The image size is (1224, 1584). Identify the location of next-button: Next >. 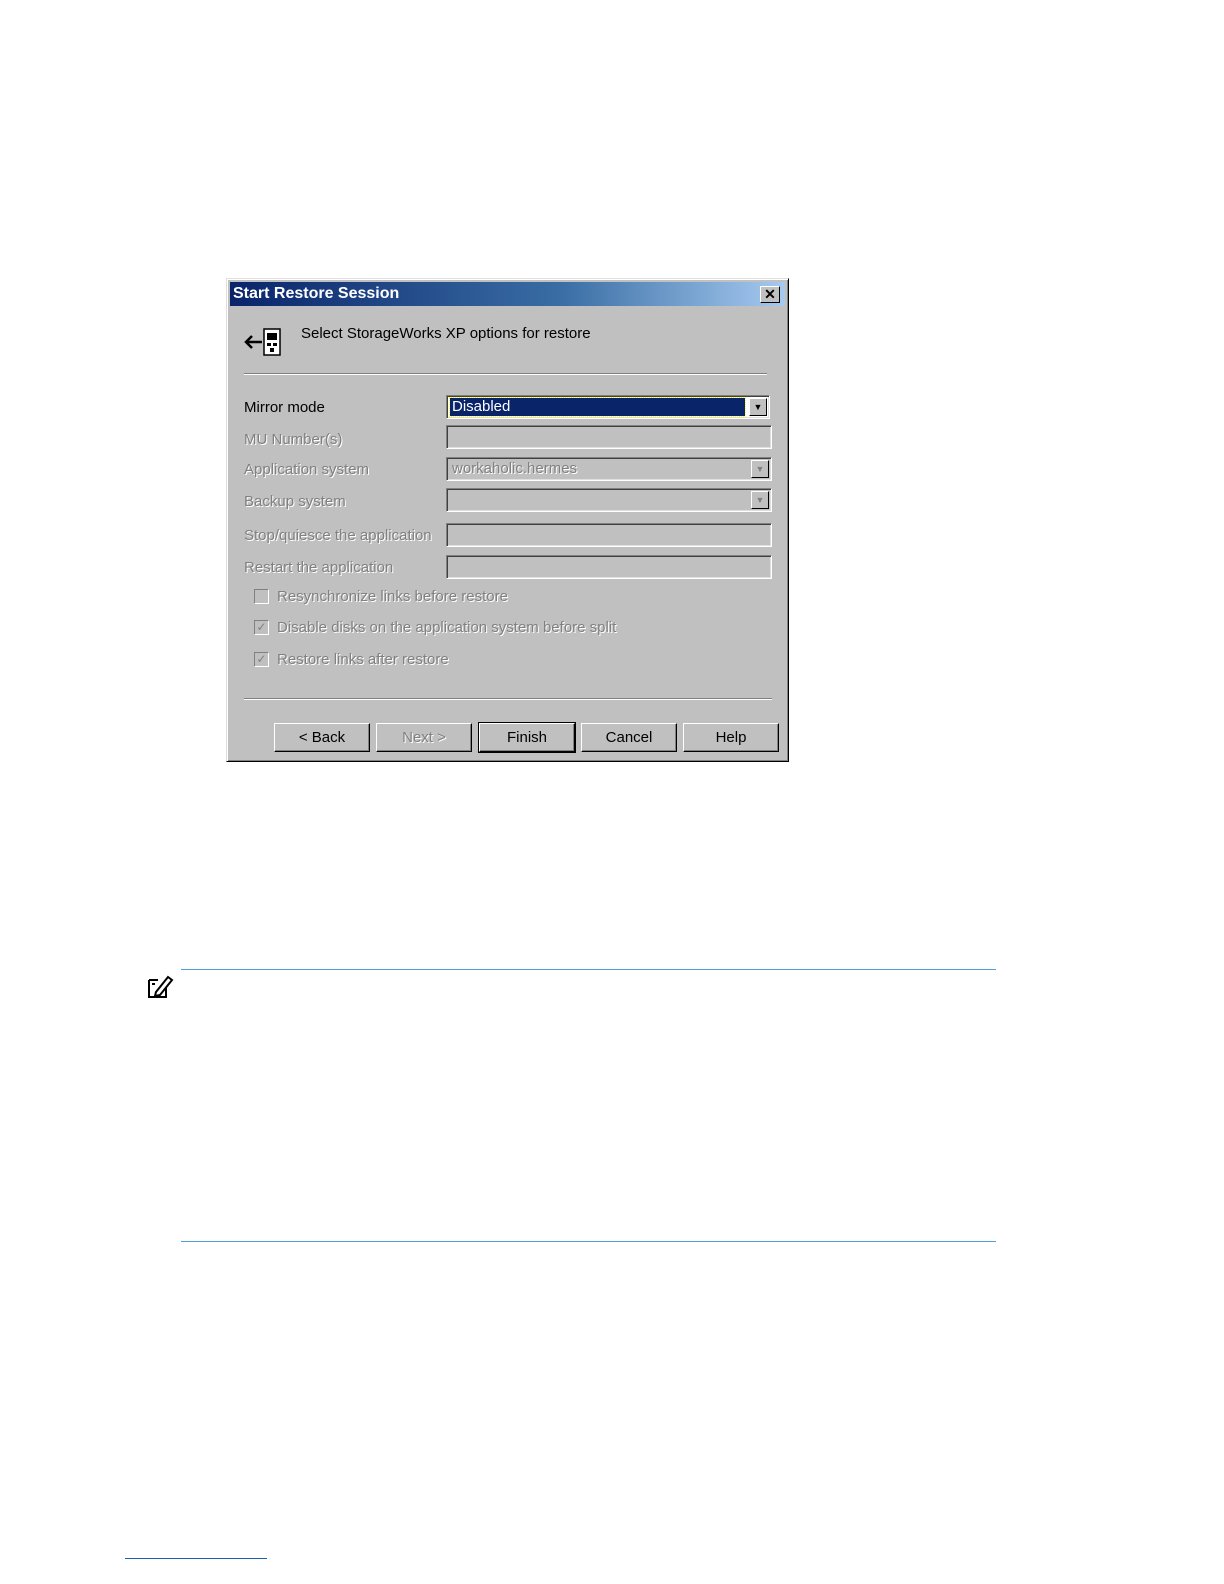
(424, 737).